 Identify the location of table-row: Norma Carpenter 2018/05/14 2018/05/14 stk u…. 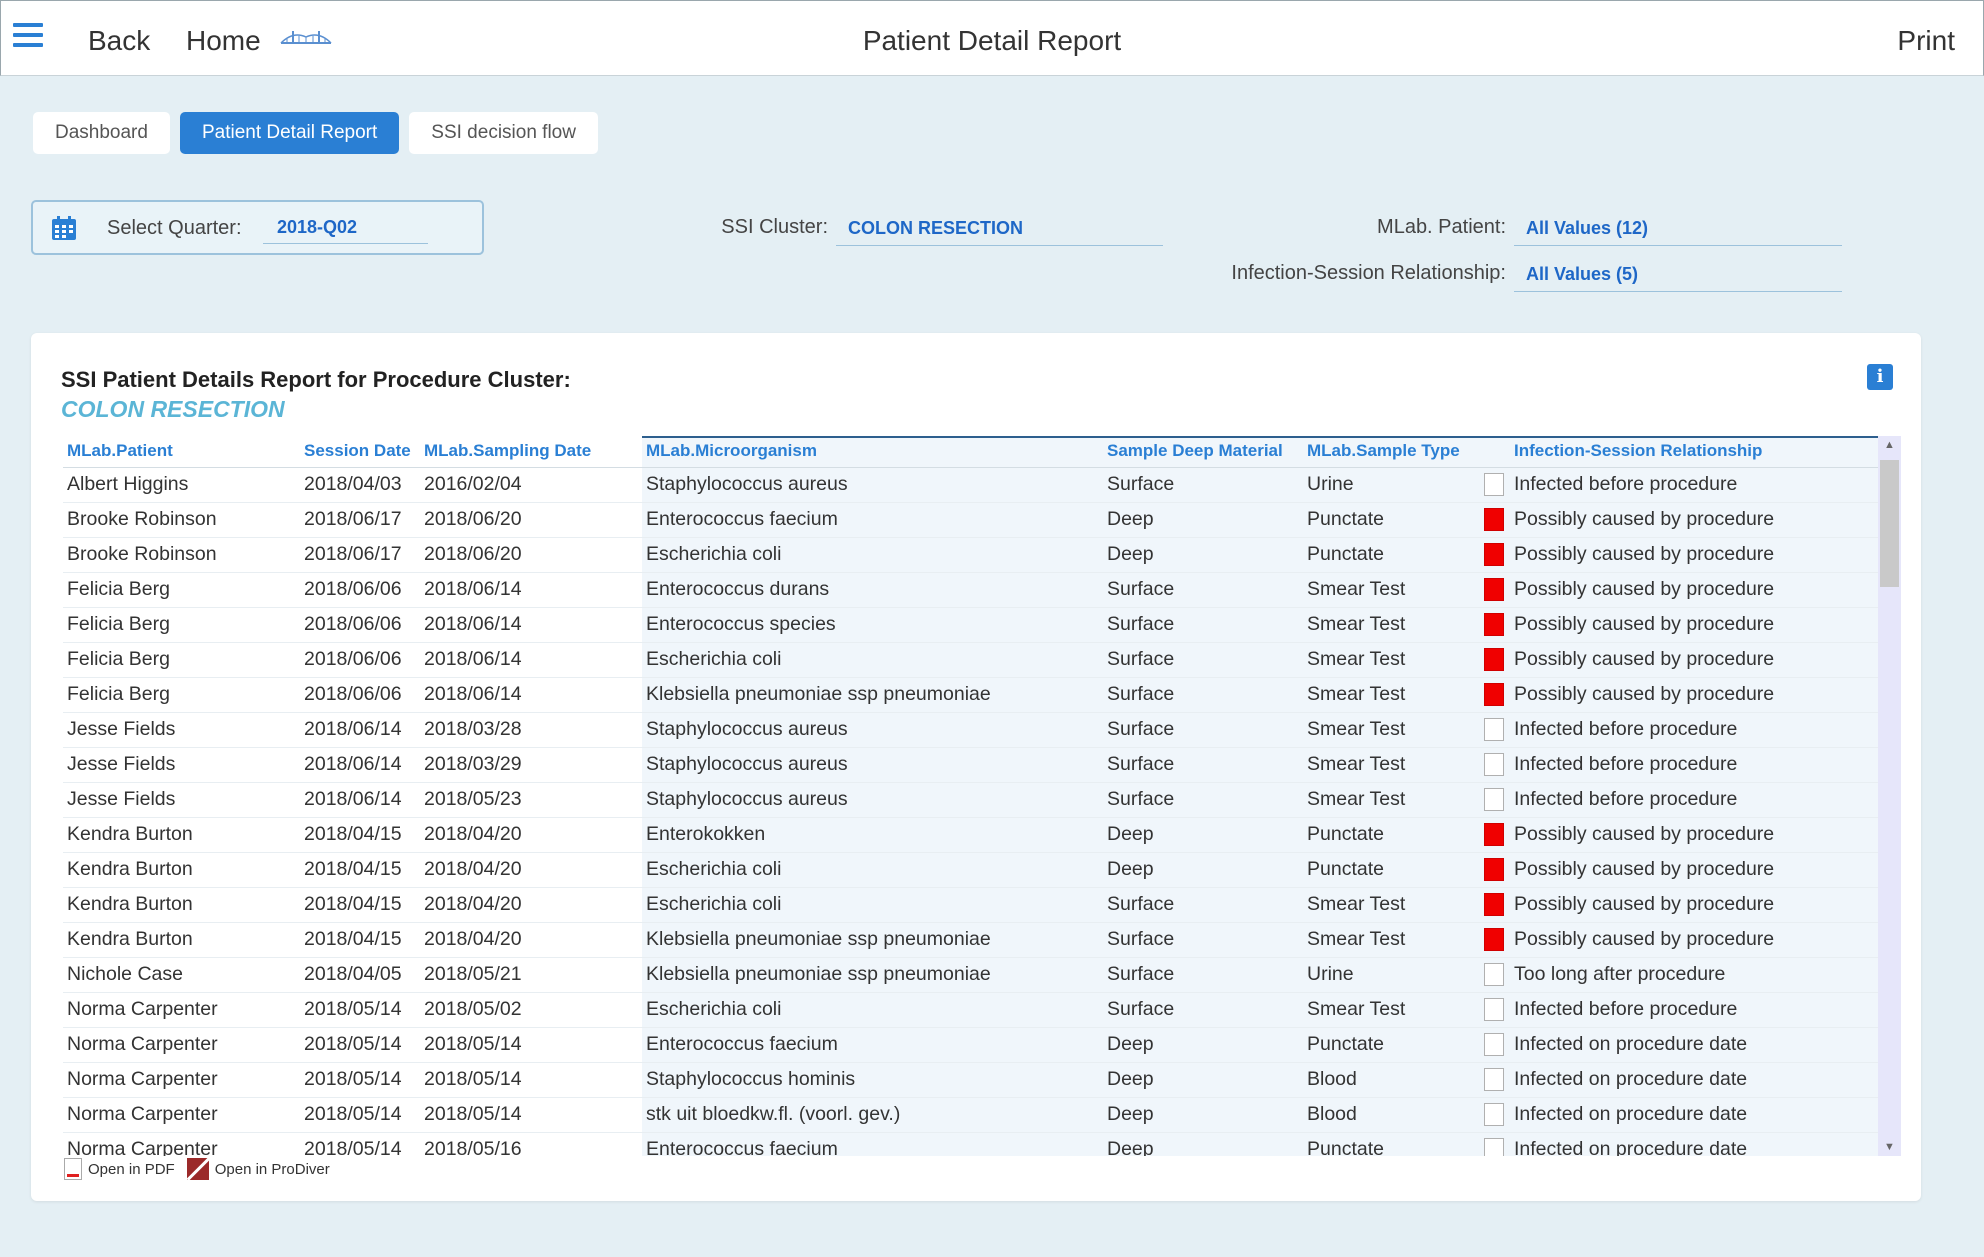
(970, 1115).